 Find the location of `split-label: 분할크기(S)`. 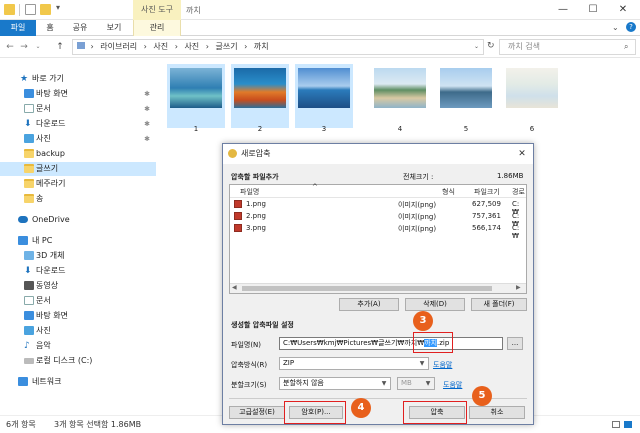

split-label: 분할크기(S) is located at coordinates (249, 385).